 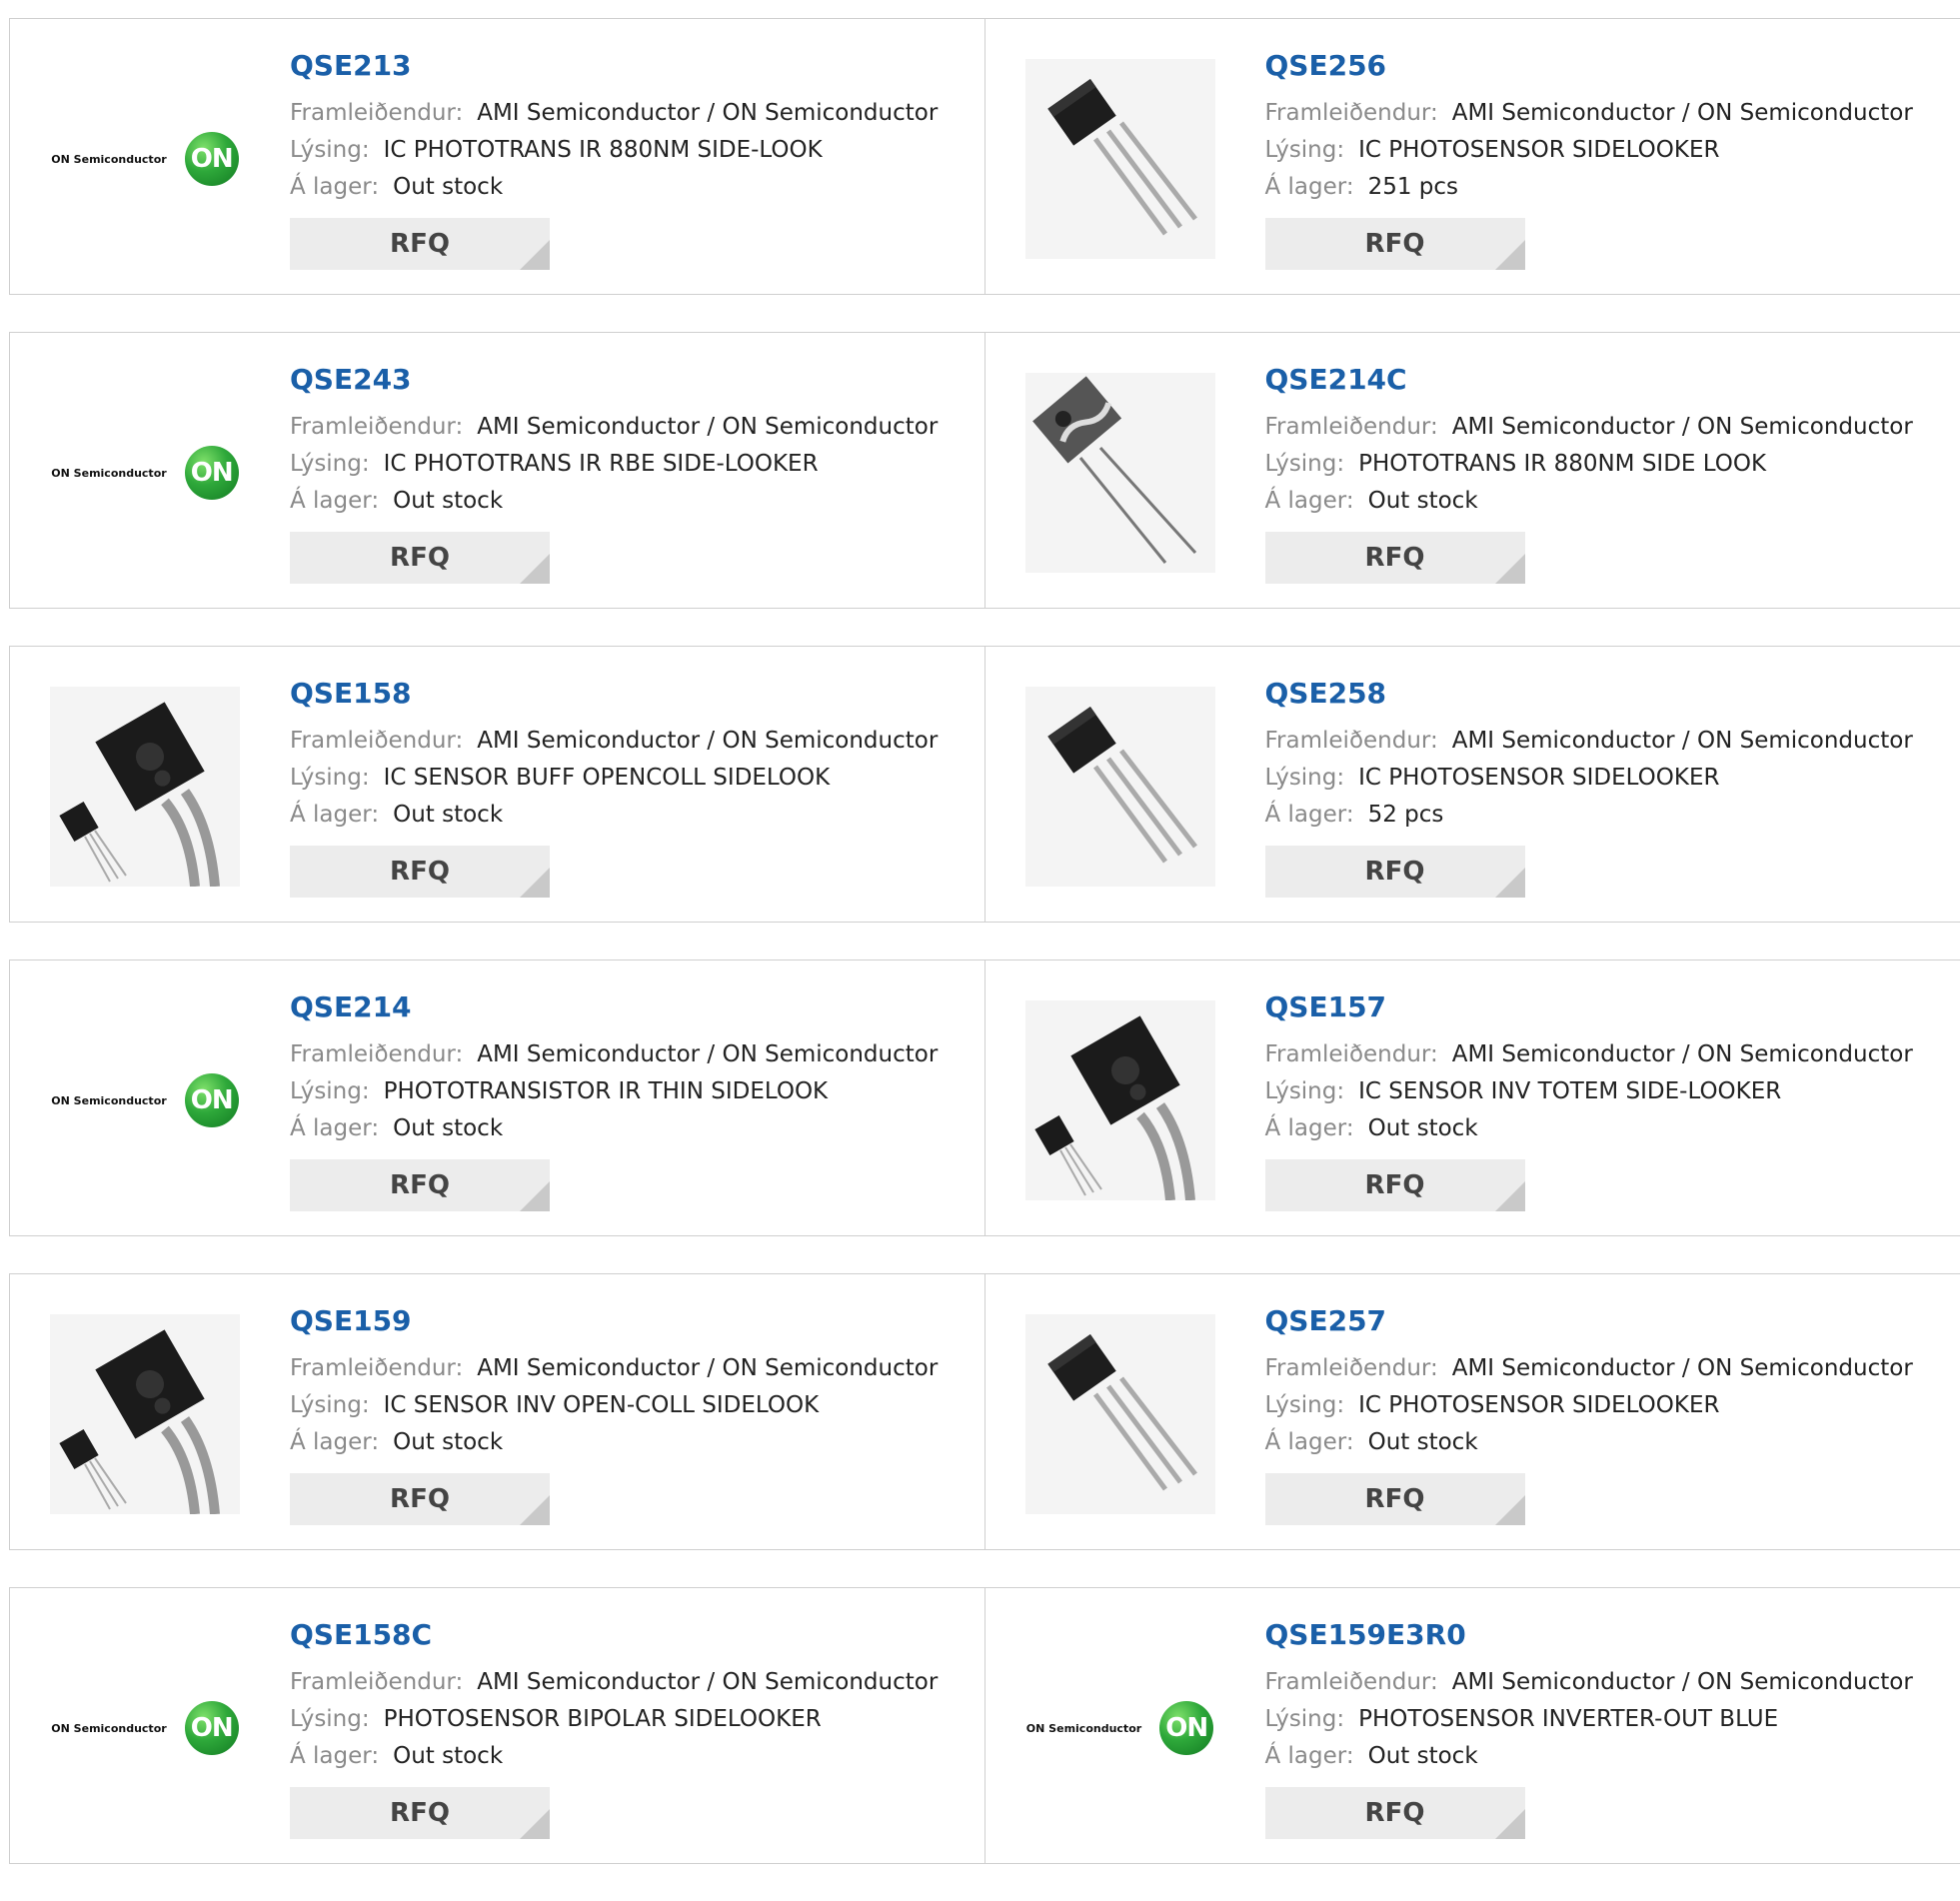 I want to click on stock-value: 52 pcs, so click(x=1406, y=815).